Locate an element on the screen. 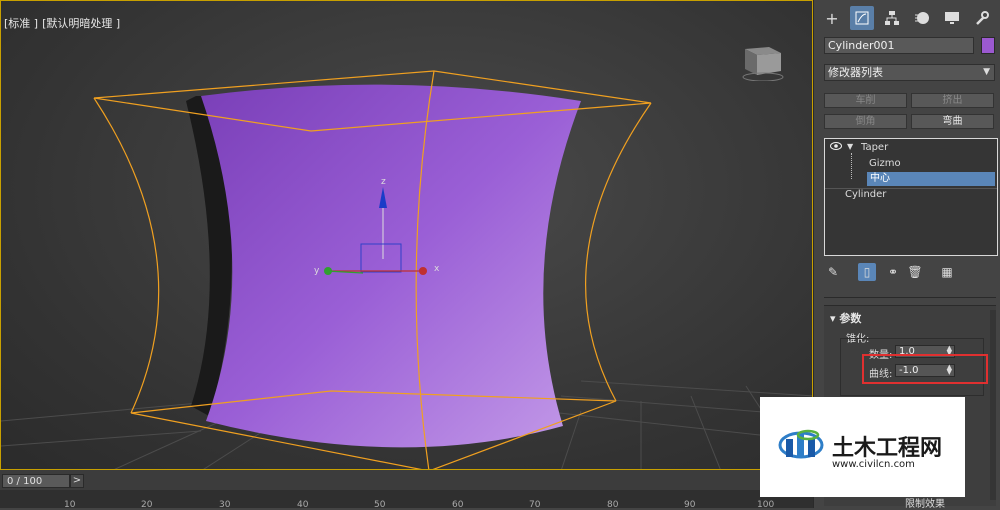  tick-label: 80 is located at coordinates (613, 505).